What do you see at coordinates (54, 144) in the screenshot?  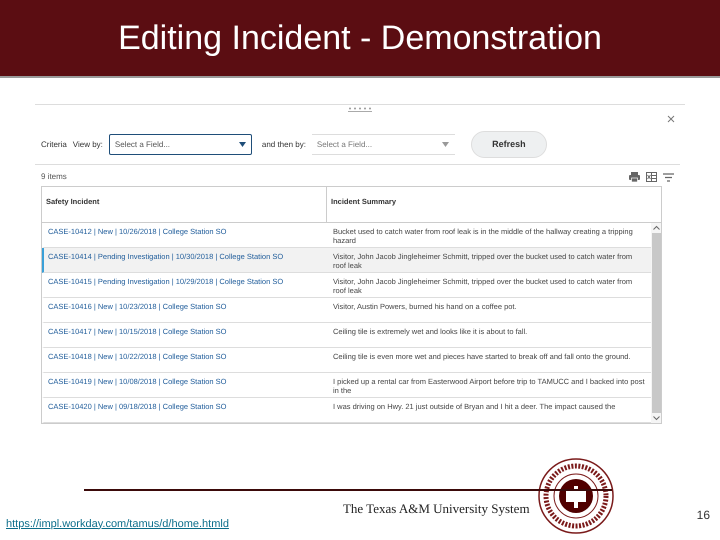 I see `criteria-label: Criteria` at bounding box center [54, 144].